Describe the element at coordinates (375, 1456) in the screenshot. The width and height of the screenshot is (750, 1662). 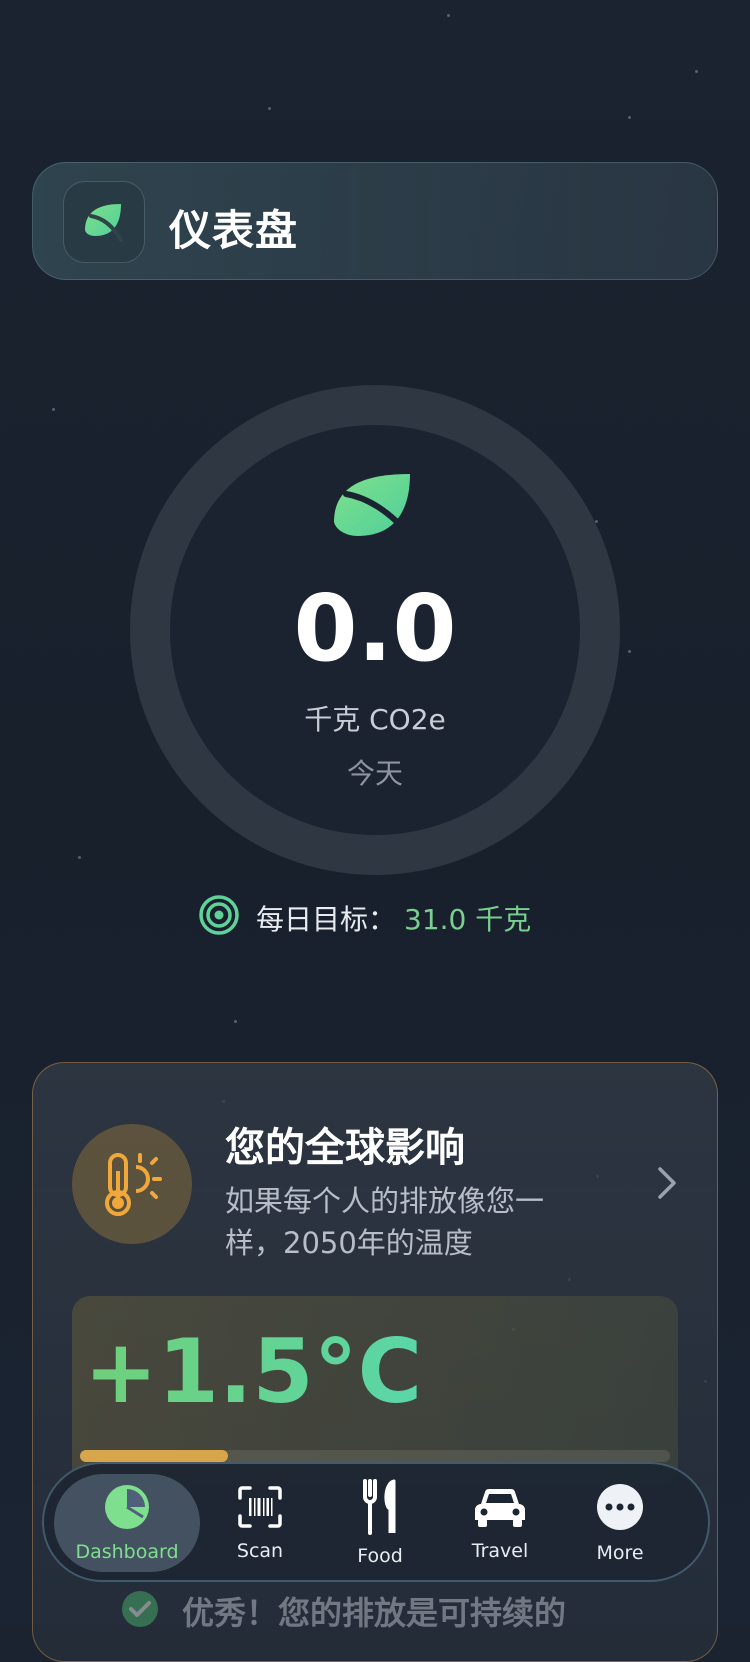
I see `temperature-progress` at that location.